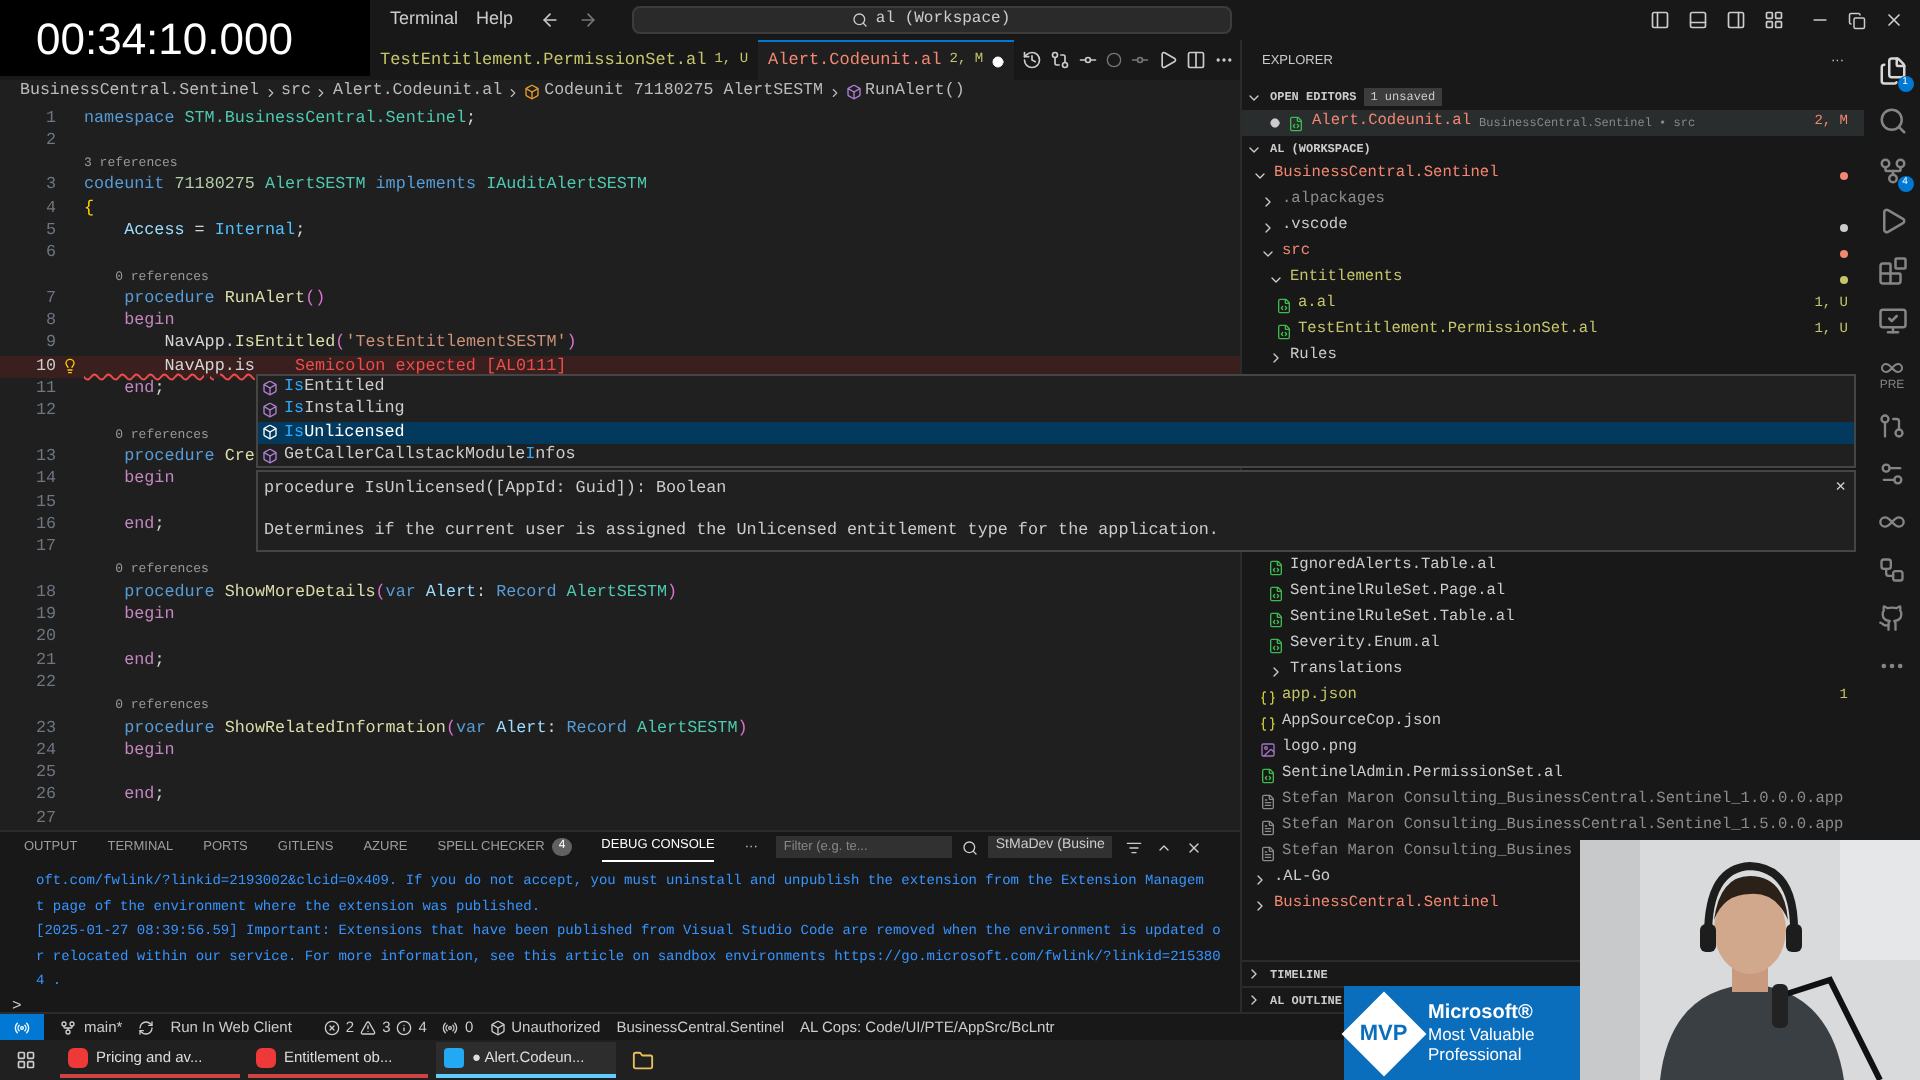 Image resolution: width=1920 pixels, height=1080 pixels. What do you see at coordinates (44, 773) in the screenshot?
I see `line-number: 25` at bounding box center [44, 773].